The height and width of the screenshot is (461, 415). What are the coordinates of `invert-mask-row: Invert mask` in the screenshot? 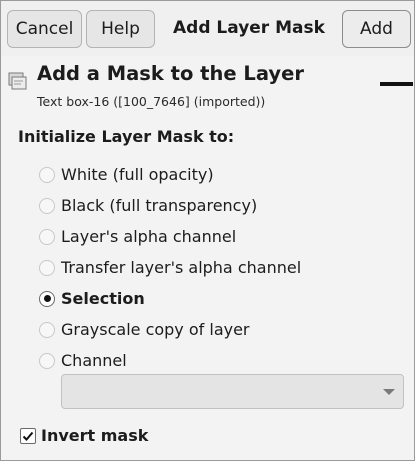 It's located at (84, 435).